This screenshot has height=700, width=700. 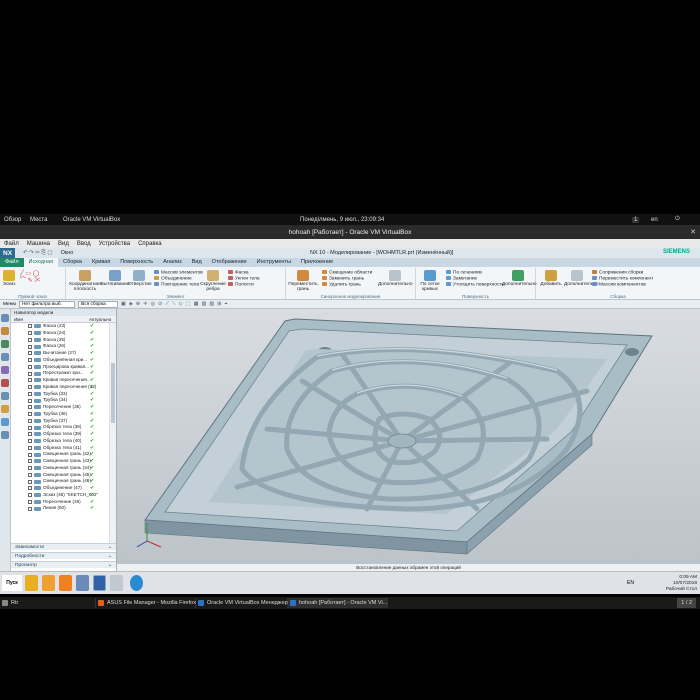 What do you see at coordinates (59, 387) in the screenshot?
I see `tree-row: Кривая пересечения (32) ✔` at bounding box center [59, 387].